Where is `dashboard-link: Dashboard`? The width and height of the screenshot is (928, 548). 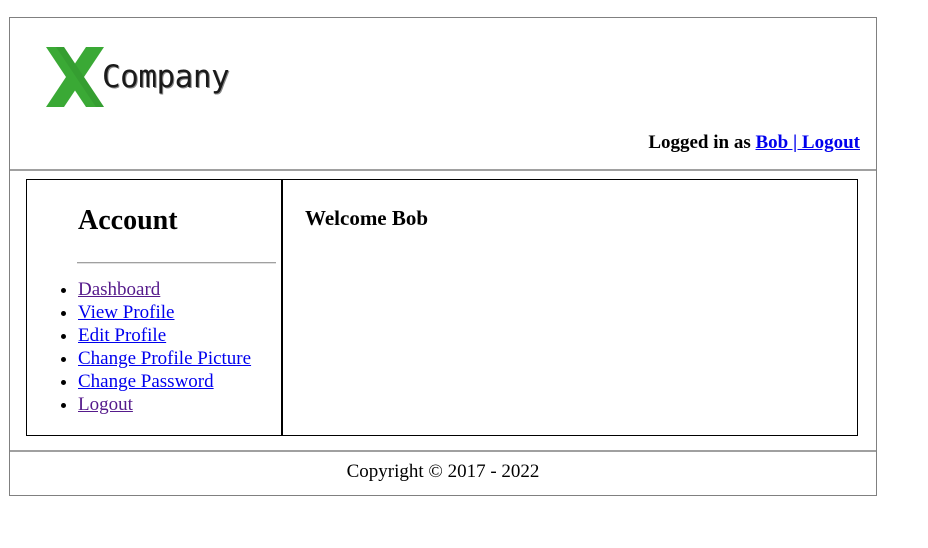 dashboard-link: Dashboard is located at coordinates (119, 289).